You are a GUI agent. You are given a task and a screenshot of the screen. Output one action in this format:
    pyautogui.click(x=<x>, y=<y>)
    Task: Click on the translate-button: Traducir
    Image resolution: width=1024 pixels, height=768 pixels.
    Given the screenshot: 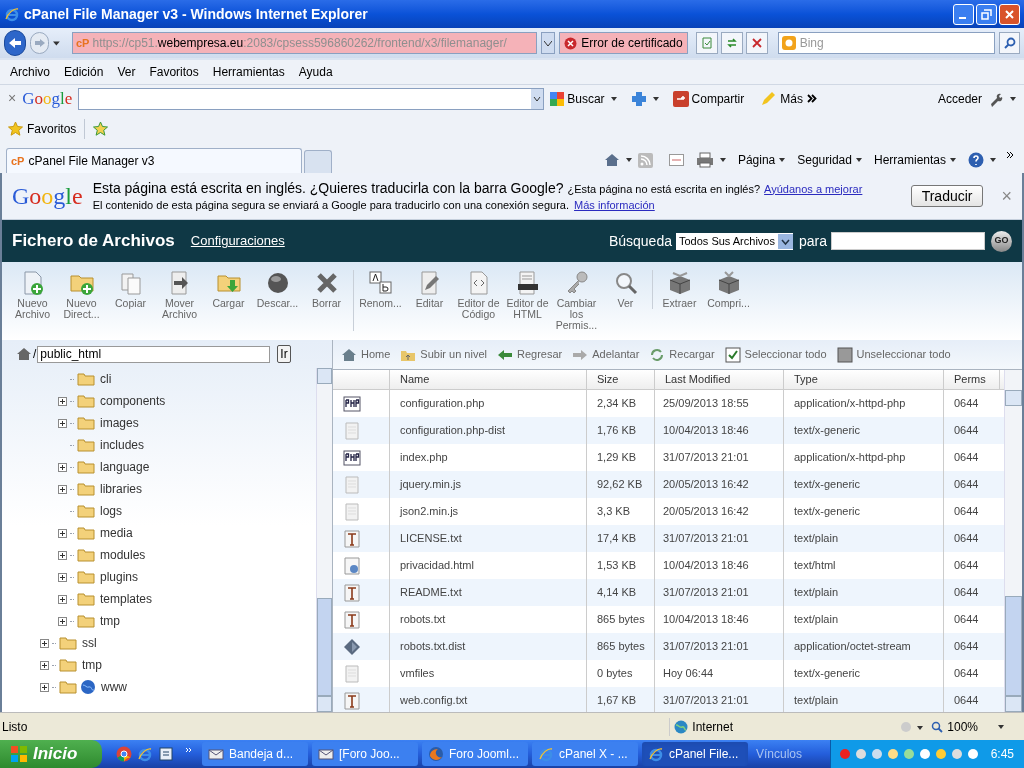 What is the action you would take?
    pyautogui.click(x=947, y=196)
    